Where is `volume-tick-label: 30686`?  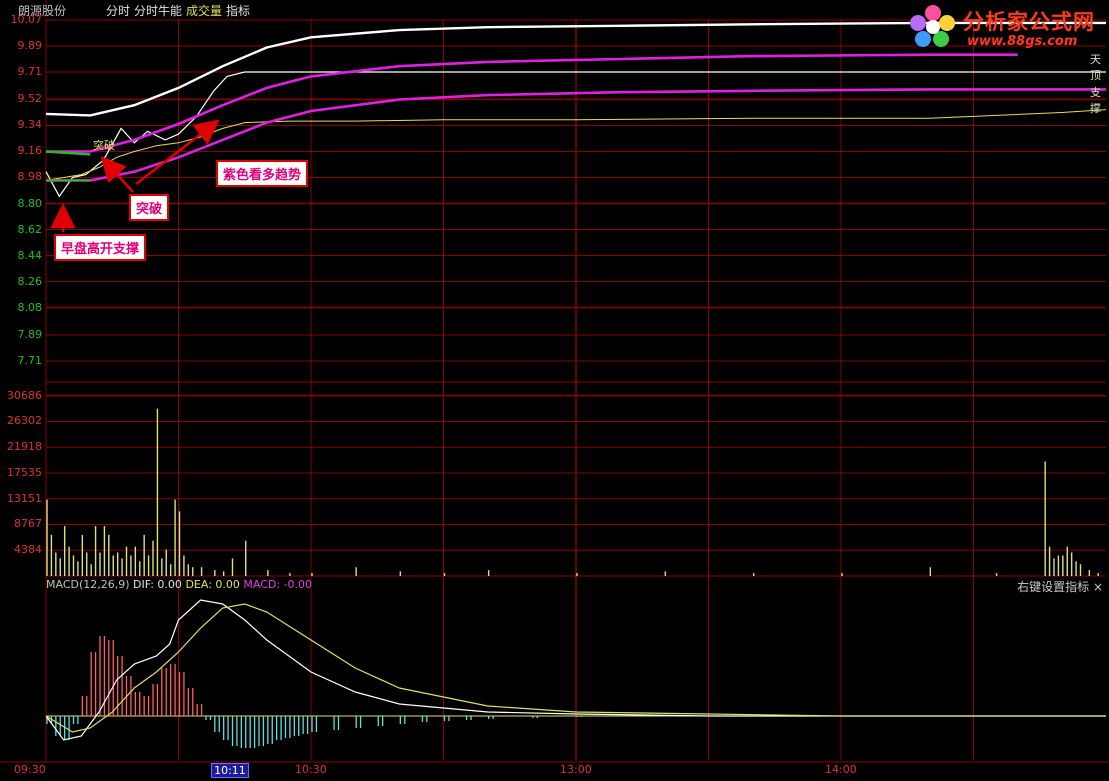 volume-tick-label: 30686 is located at coordinates (24, 395).